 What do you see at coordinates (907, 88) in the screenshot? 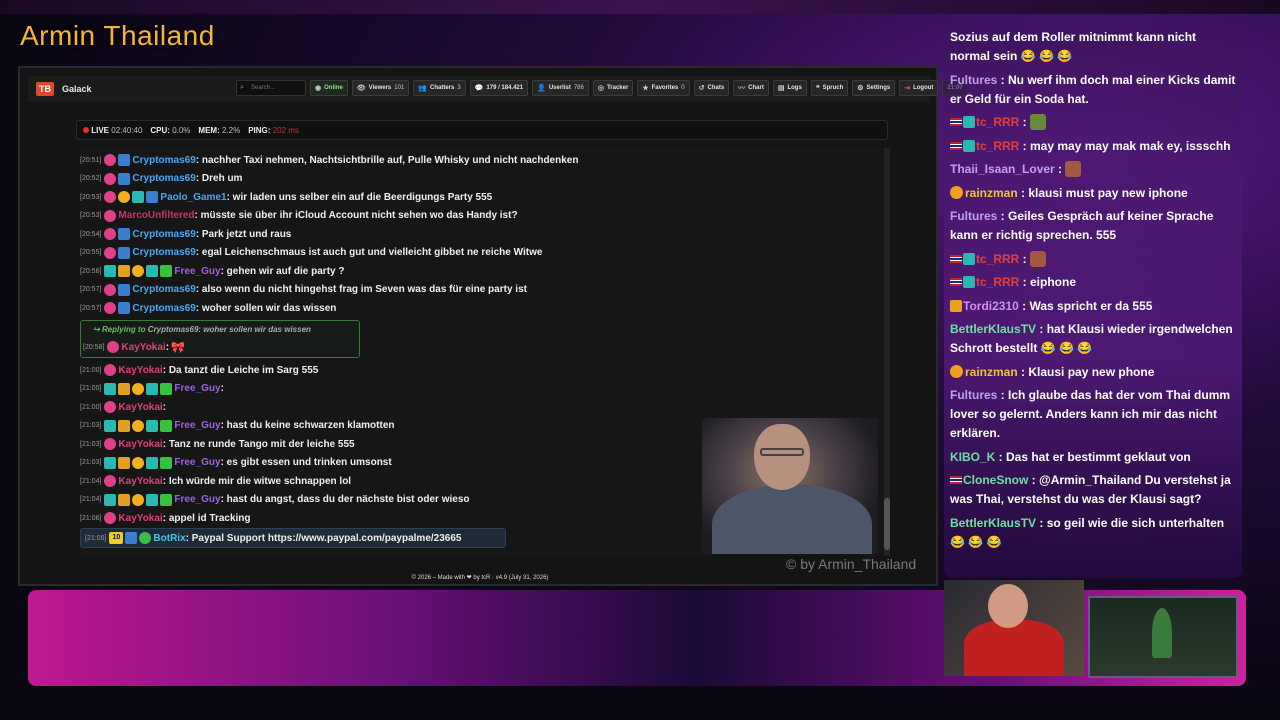
I see `logout-icon: ⇥` at bounding box center [907, 88].